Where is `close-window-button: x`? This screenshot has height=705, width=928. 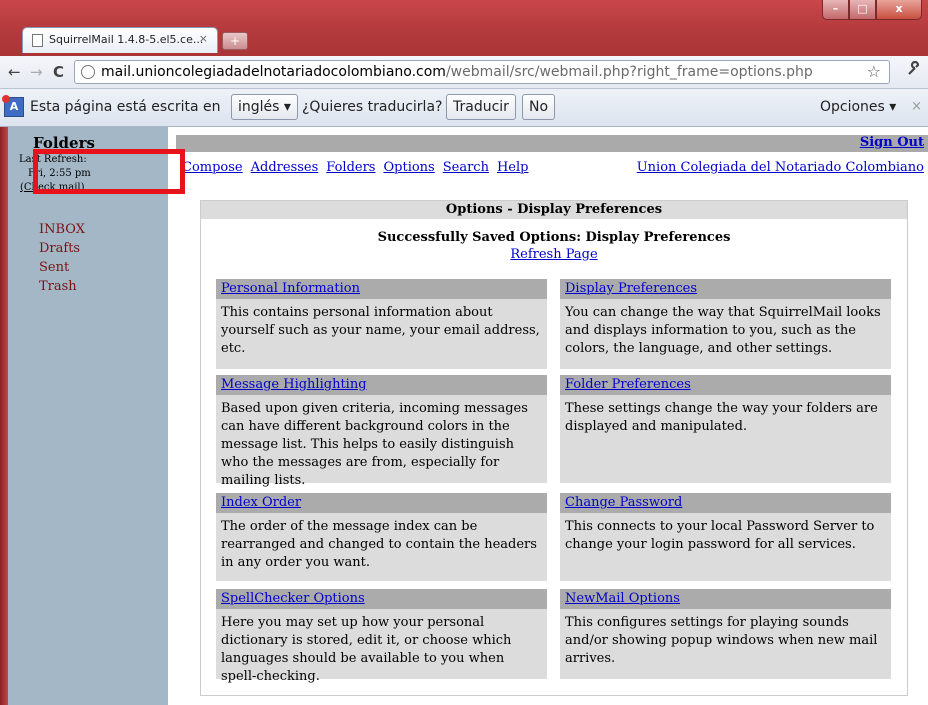 close-window-button: x is located at coordinates (899, 10).